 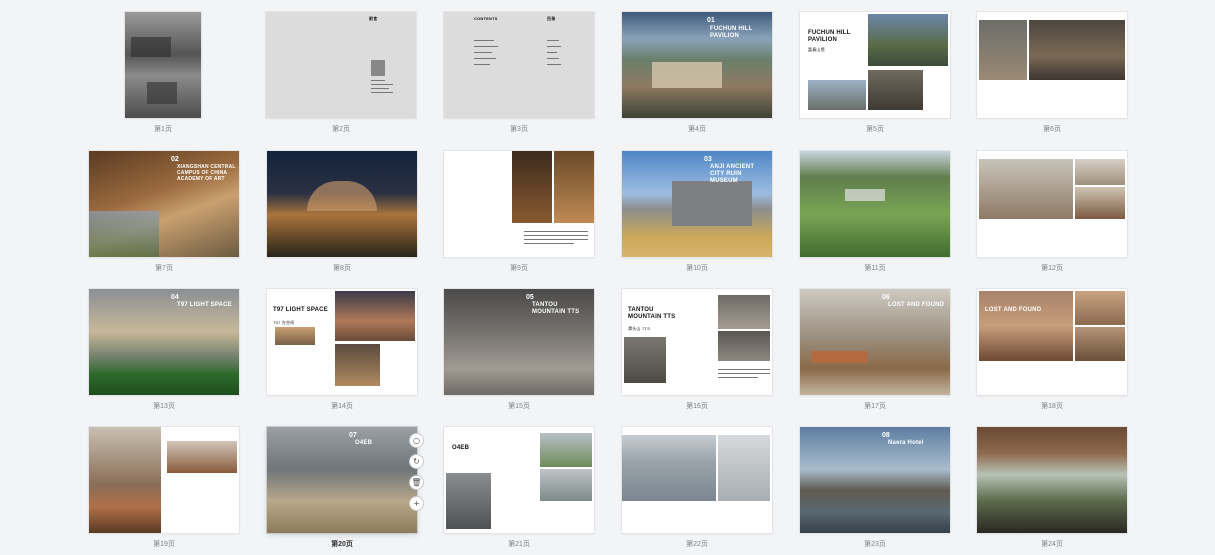 What do you see at coordinates (519, 268) in the screenshot?
I see `page-label: 第9页` at bounding box center [519, 268].